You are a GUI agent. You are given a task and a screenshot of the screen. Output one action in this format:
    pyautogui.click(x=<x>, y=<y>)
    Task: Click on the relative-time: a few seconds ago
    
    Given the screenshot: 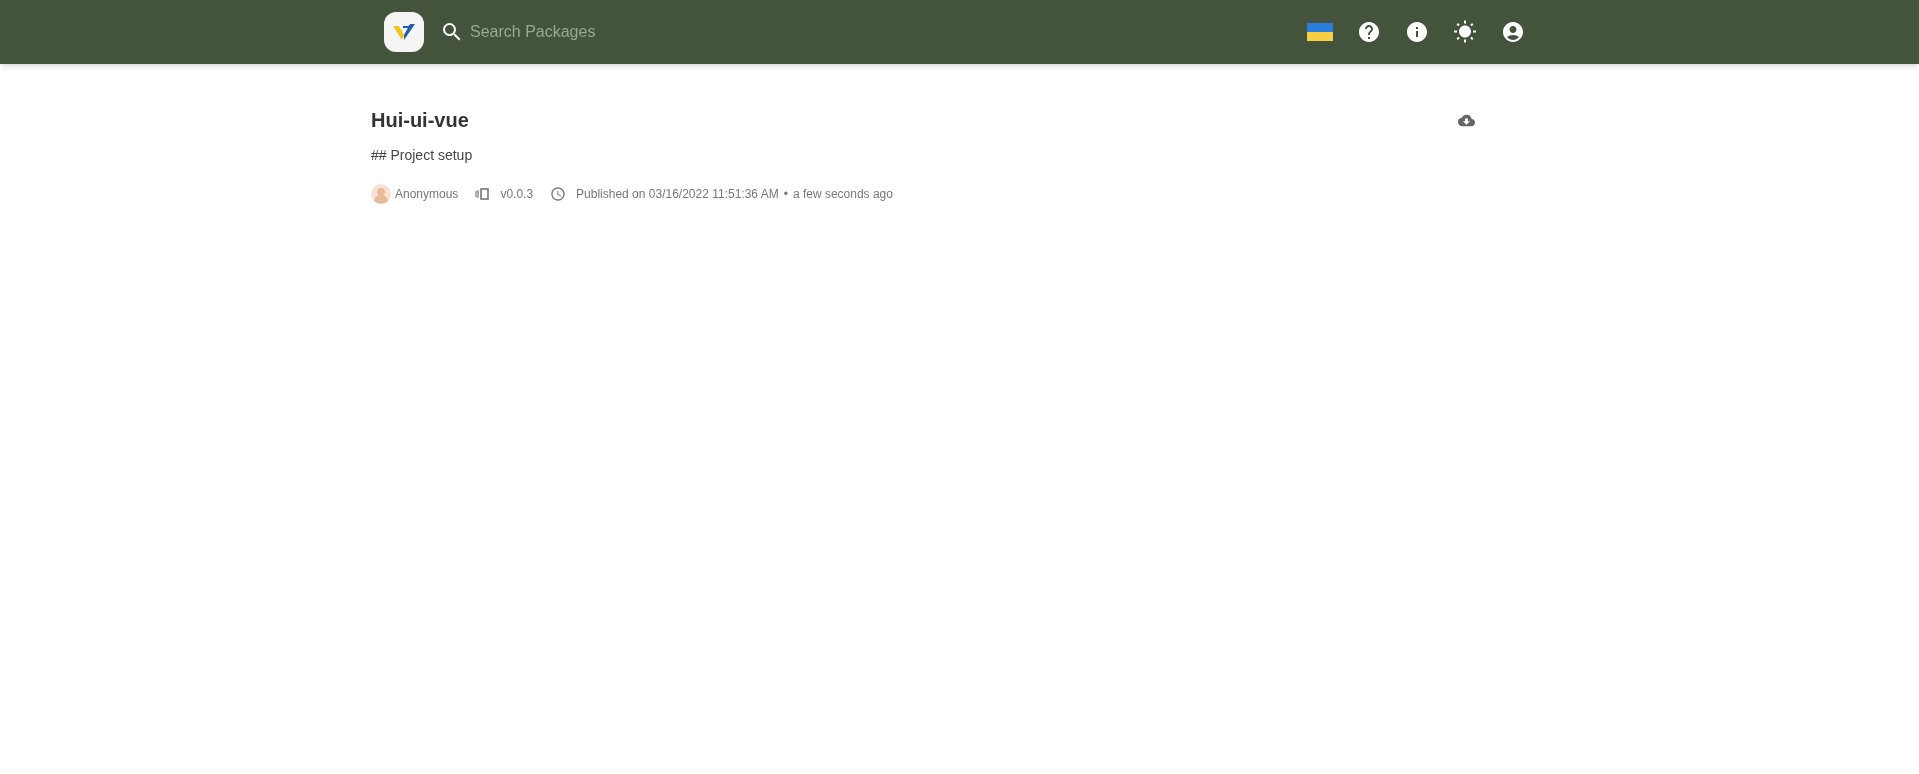 What is the action you would take?
    pyautogui.click(x=842, y=194)
    